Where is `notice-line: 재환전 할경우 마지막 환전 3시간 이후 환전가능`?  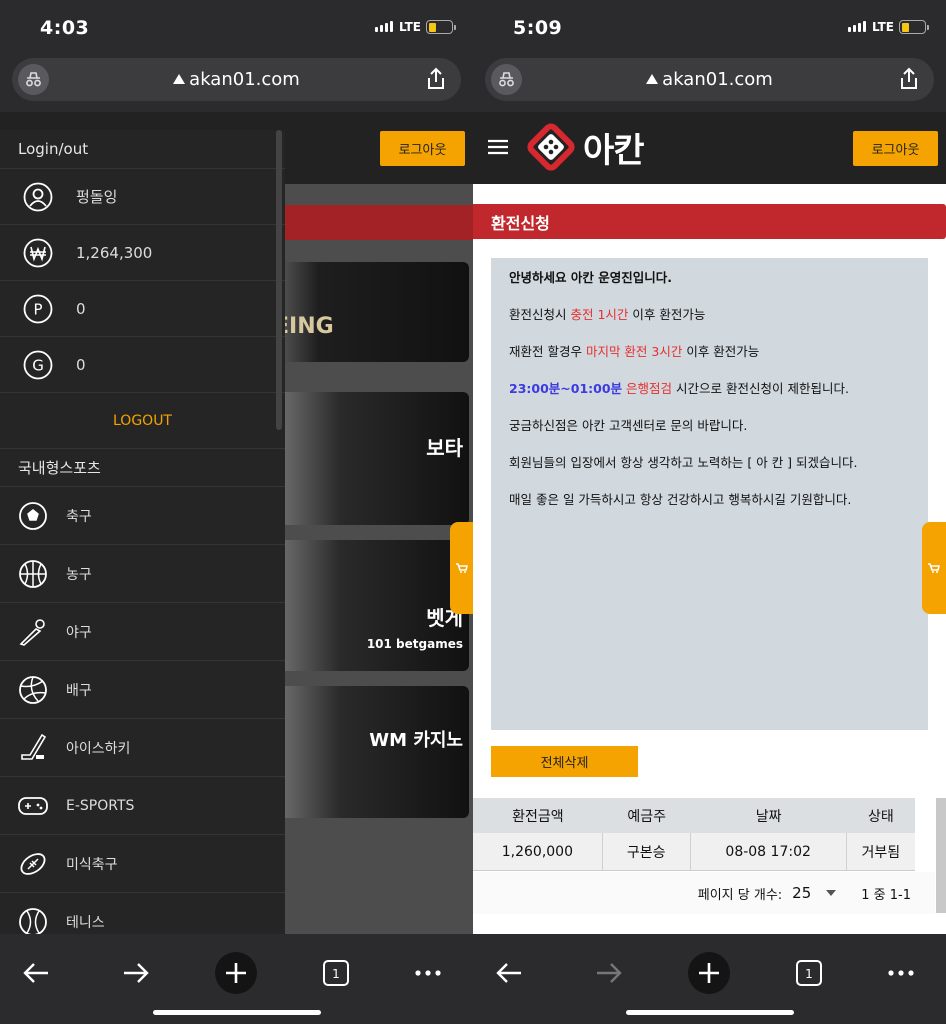 notice-line: 재환전 할경우 마지막 환전 3시간 이후 환전가능 is located at coordinates (709, 363).